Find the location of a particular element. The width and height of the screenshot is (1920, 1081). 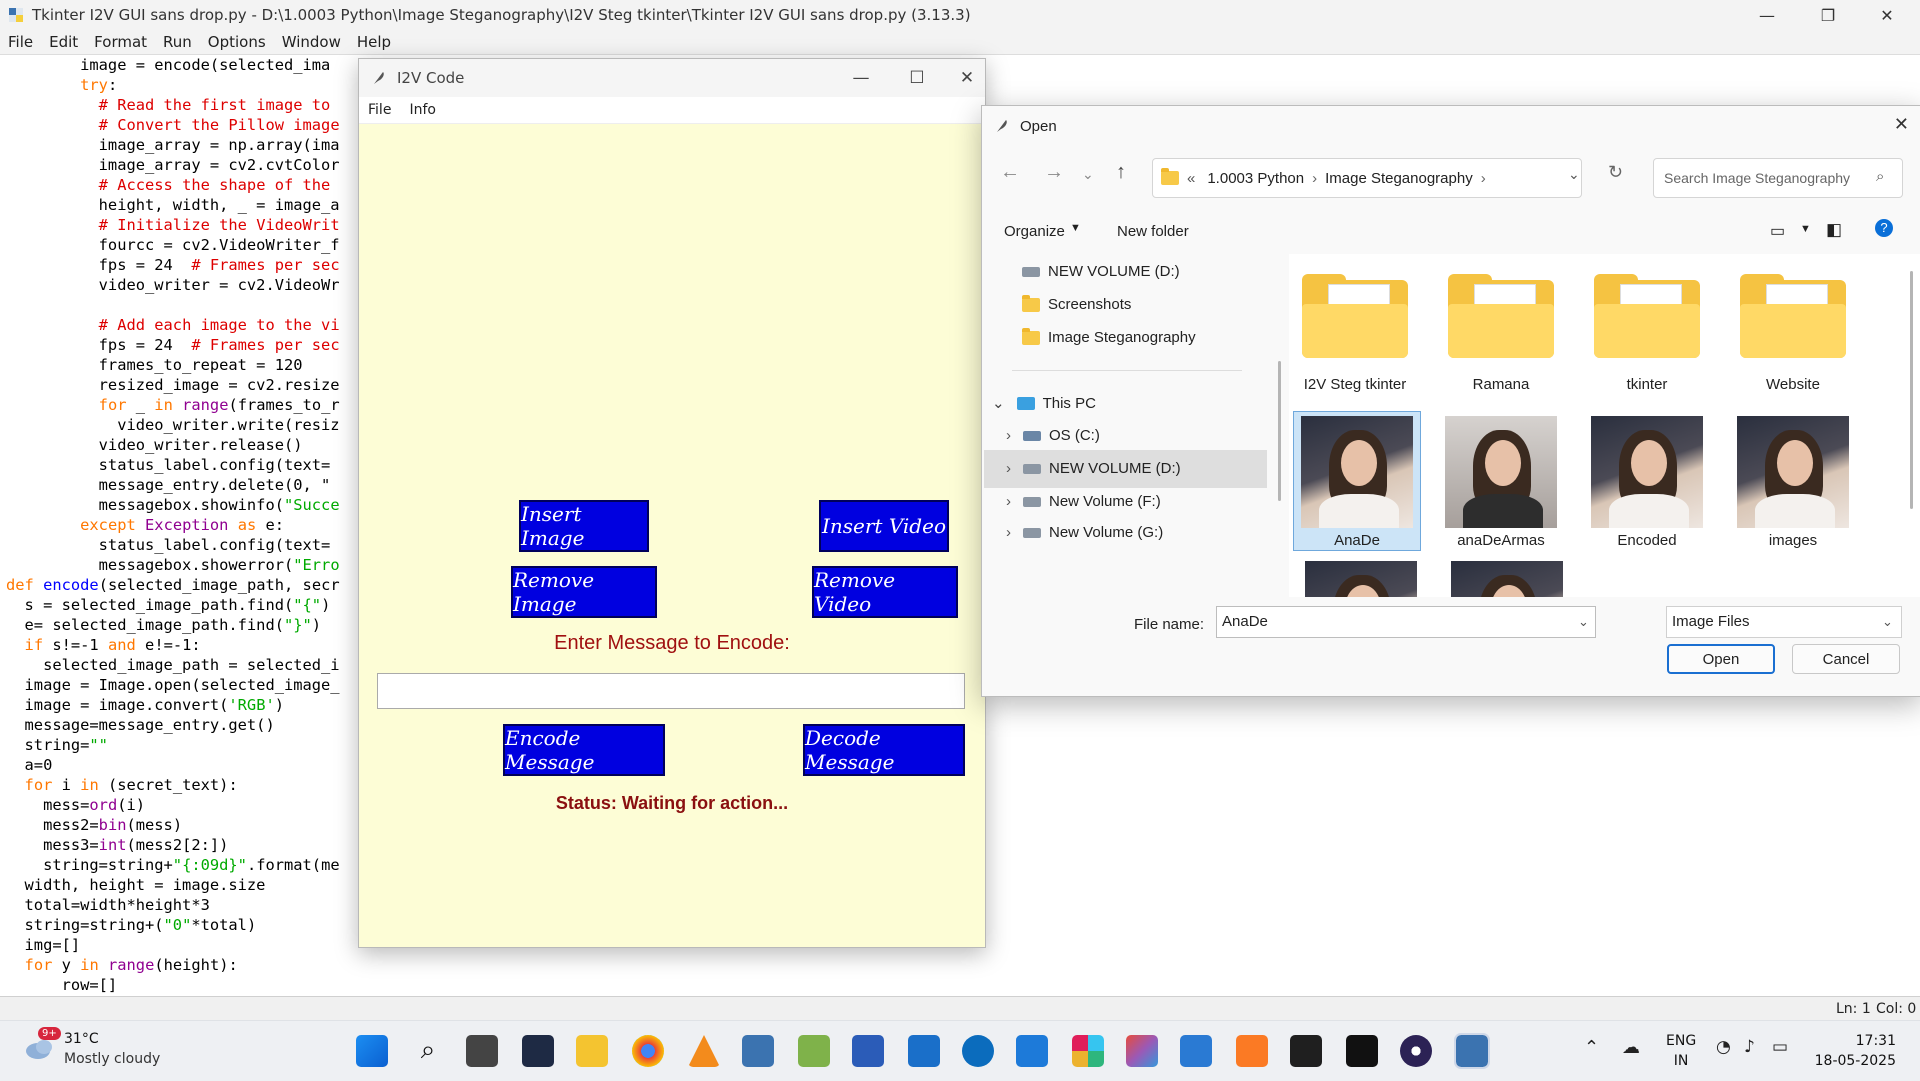

python-icon is located at coordinates (758, 1051).